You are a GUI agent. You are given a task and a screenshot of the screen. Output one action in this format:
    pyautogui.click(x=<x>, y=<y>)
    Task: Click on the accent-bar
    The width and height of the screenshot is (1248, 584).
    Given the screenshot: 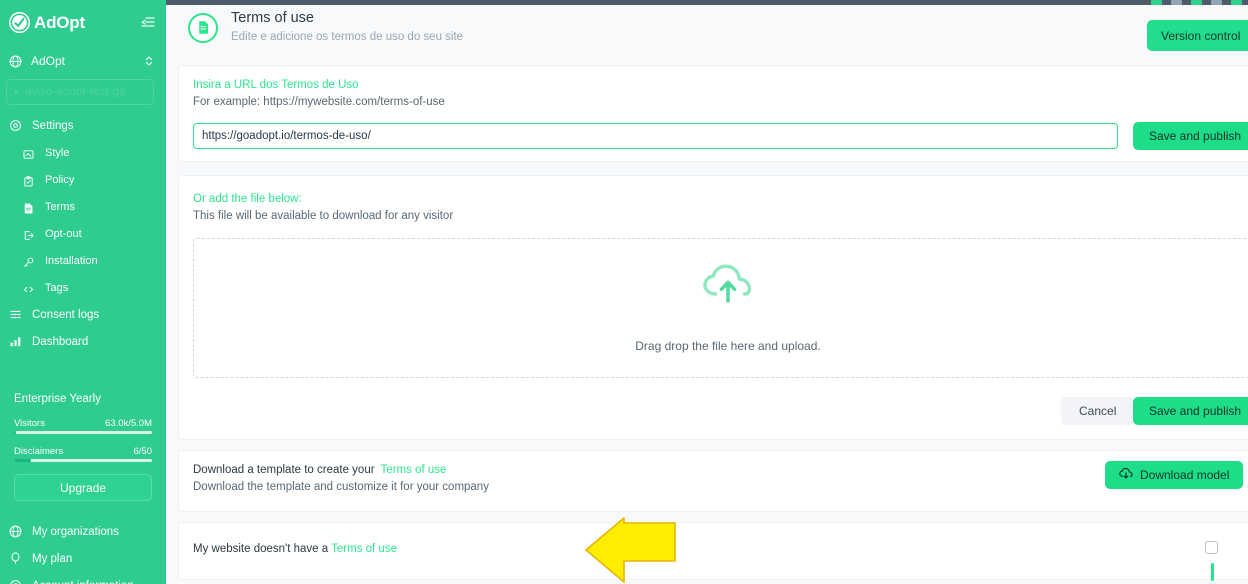 What is the action you would take?
    pyautogui.click(x=1212, y=572)
    